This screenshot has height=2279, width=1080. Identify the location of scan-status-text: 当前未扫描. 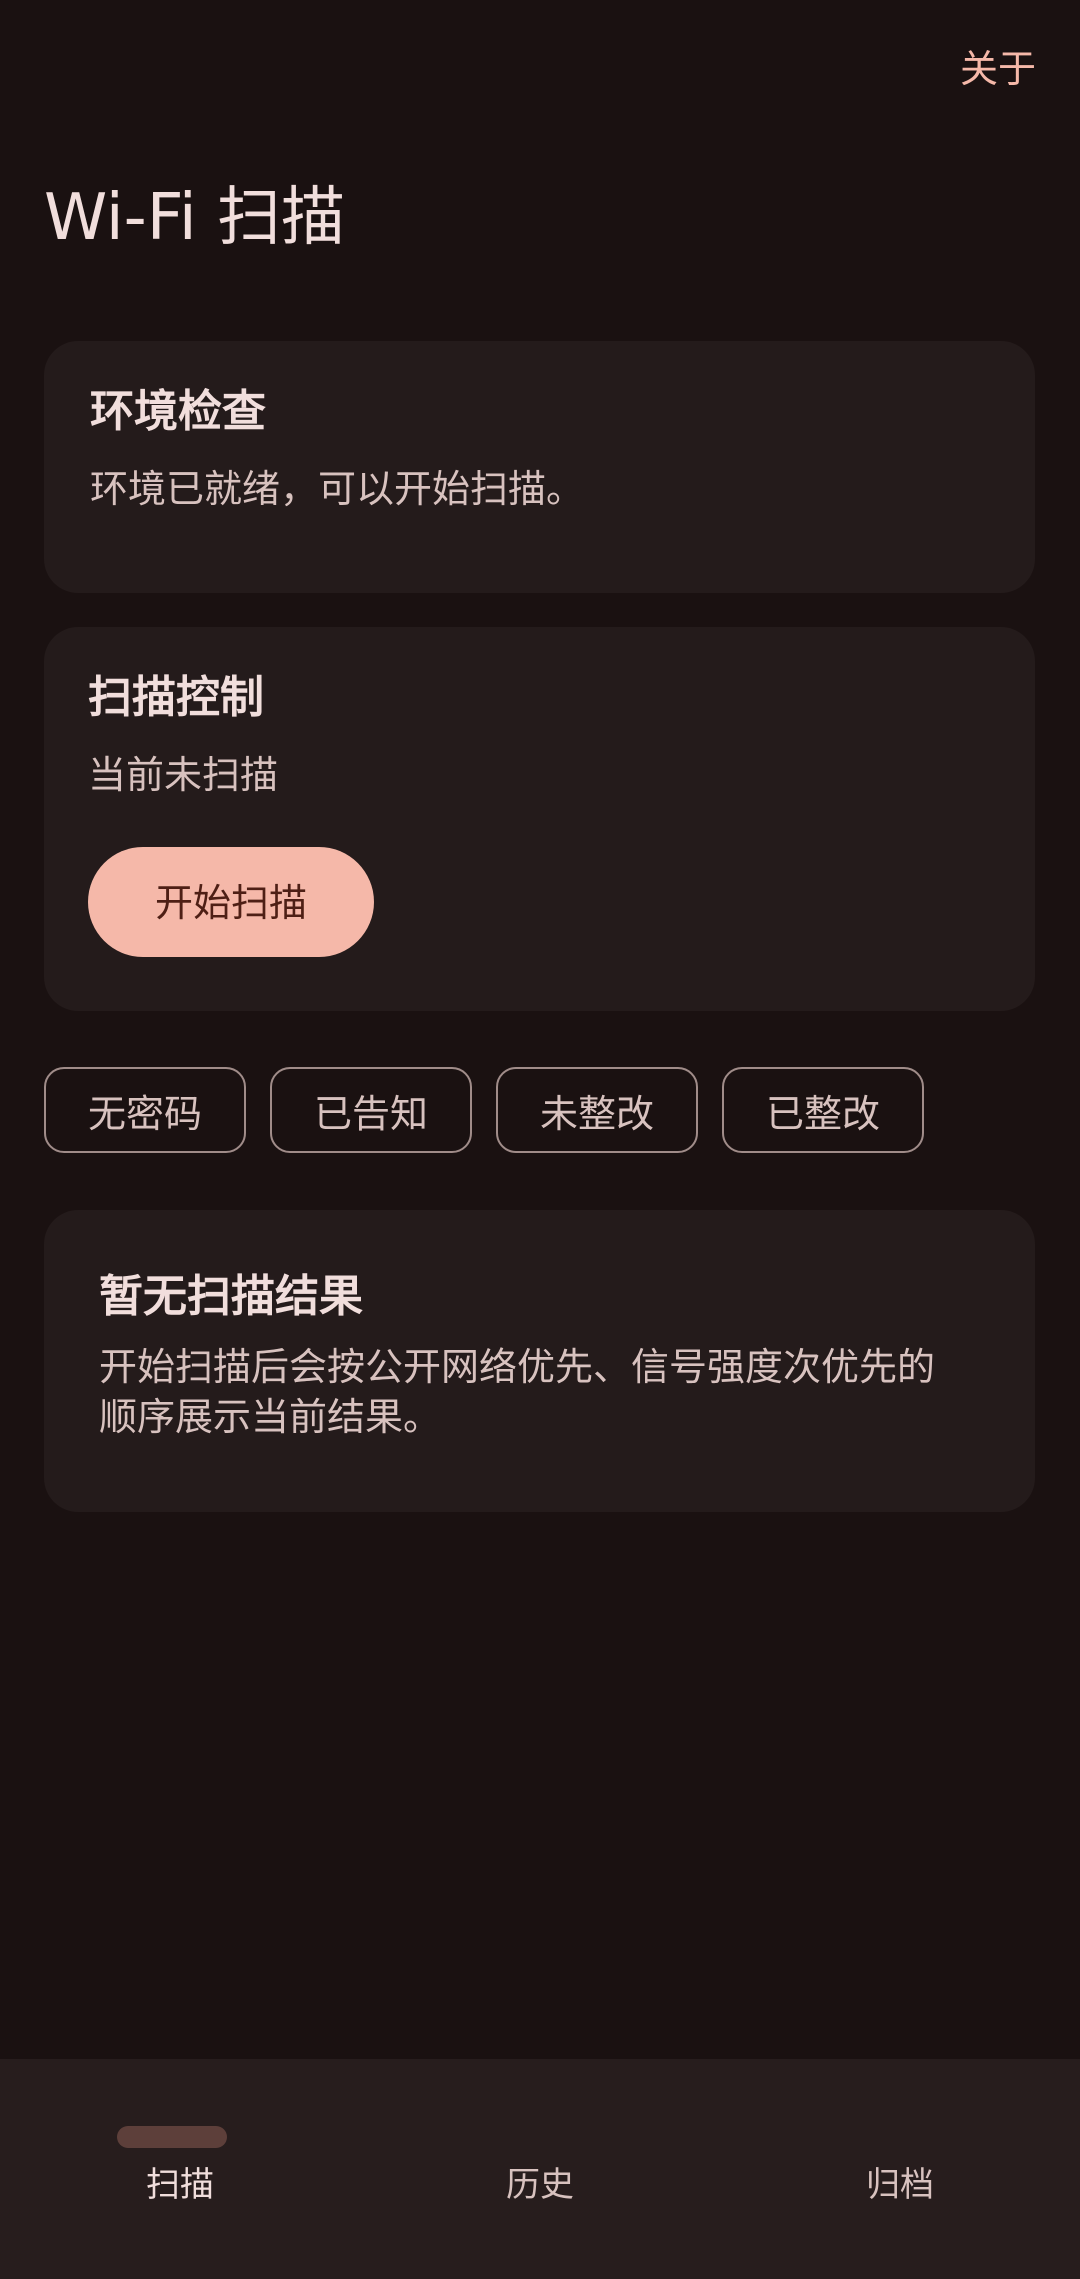
(183, 775).